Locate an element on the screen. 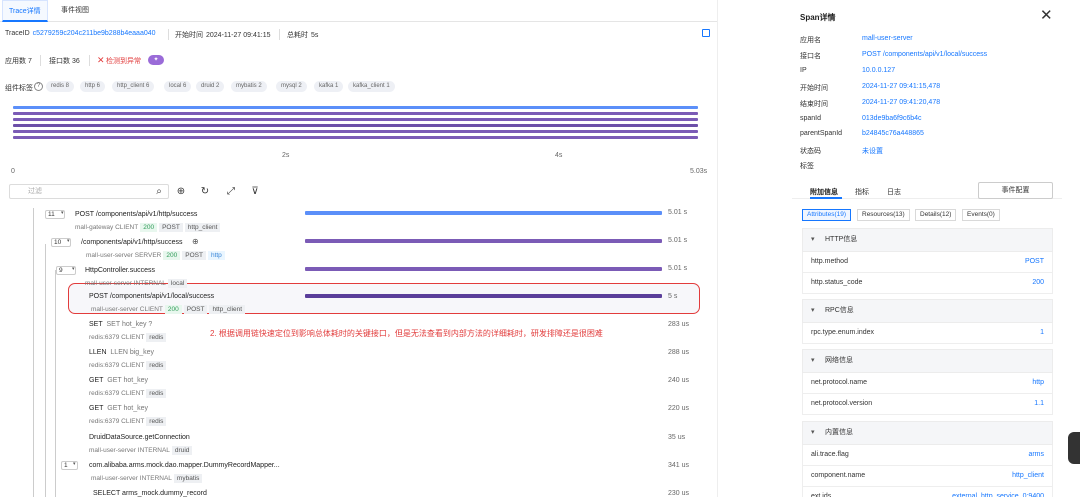 The width and height of the screenshot is (1080, 497). zoom-icon: ⊕ is located at coordinates (195, 241).